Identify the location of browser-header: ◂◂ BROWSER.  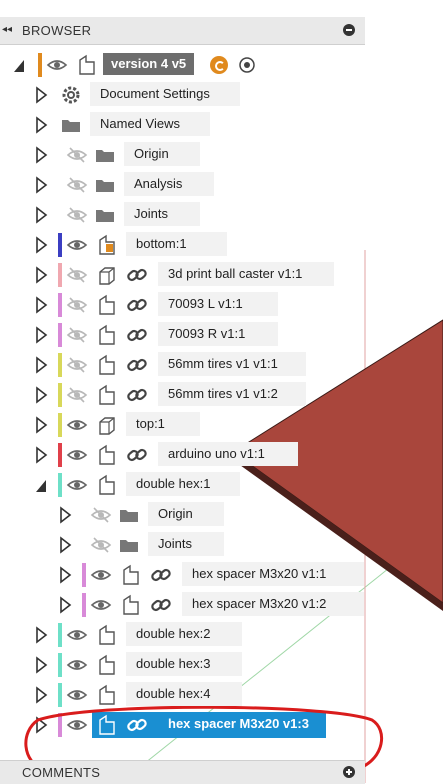
(182, 31).